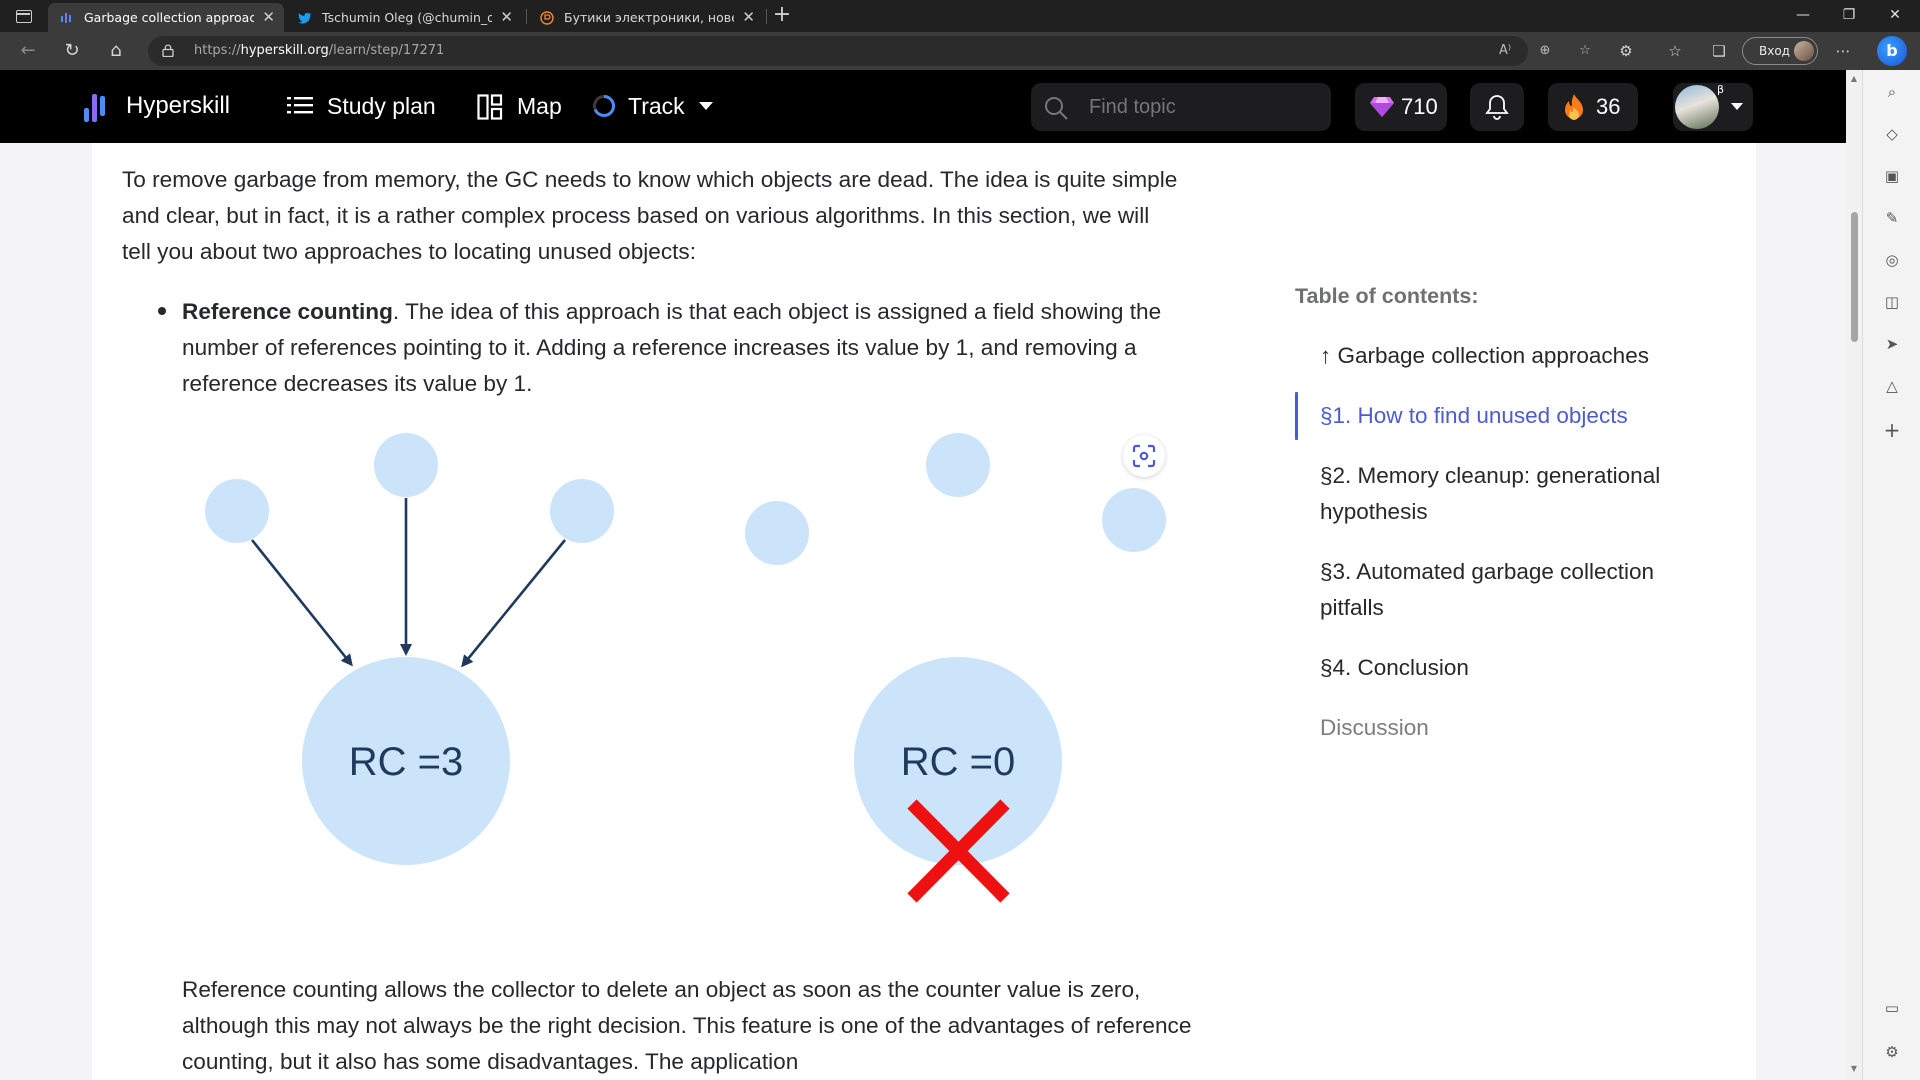  I want to click on extensions-icon: ⚙, so click(1626, 51).